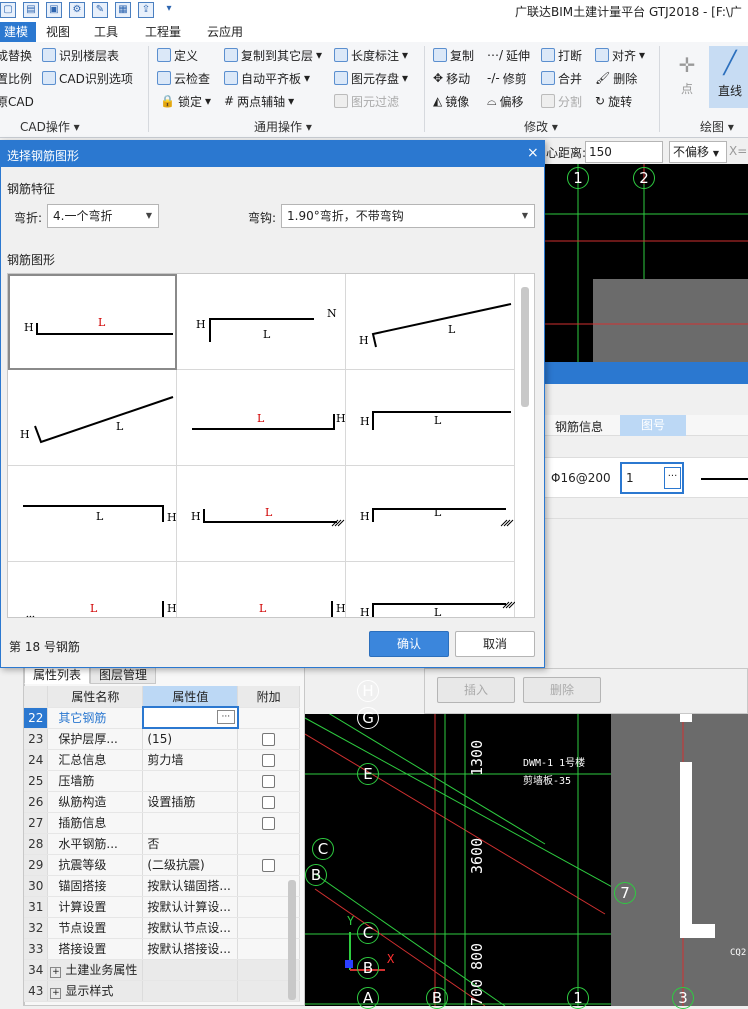 This screenshot has width=748, height=1009. Describe the element at coordinates (652, 478) in the screenshot. I see `figure-number-input: 1 ···` at that location.